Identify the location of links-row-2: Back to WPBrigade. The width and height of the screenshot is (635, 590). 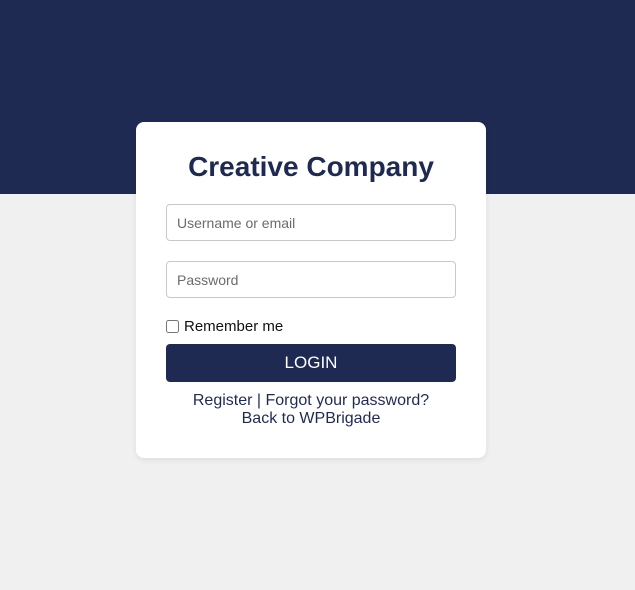
(311, 419).